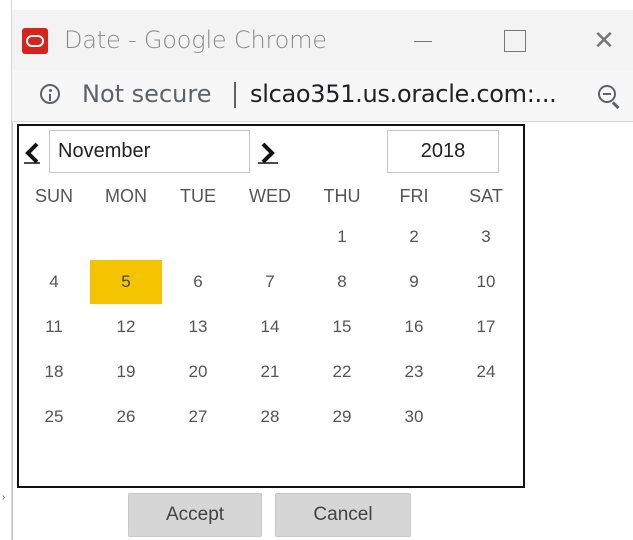 The width and height of the screenshot is (633, 540). I want to click on maximize-button, so click(514, 40).